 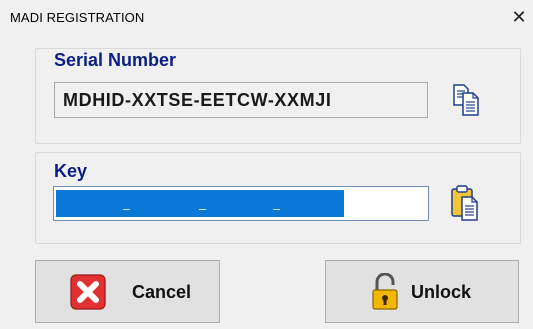 What do you see at coordinates (200, 203) in the screenshot?
I see `key-selection-highlight` at bounding box center [200, 203].